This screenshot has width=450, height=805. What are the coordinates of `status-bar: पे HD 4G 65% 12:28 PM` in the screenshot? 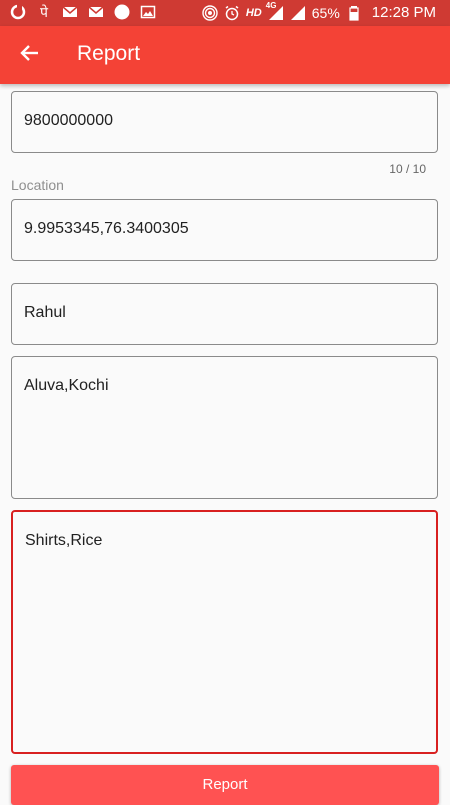 It's located at (225, 13).